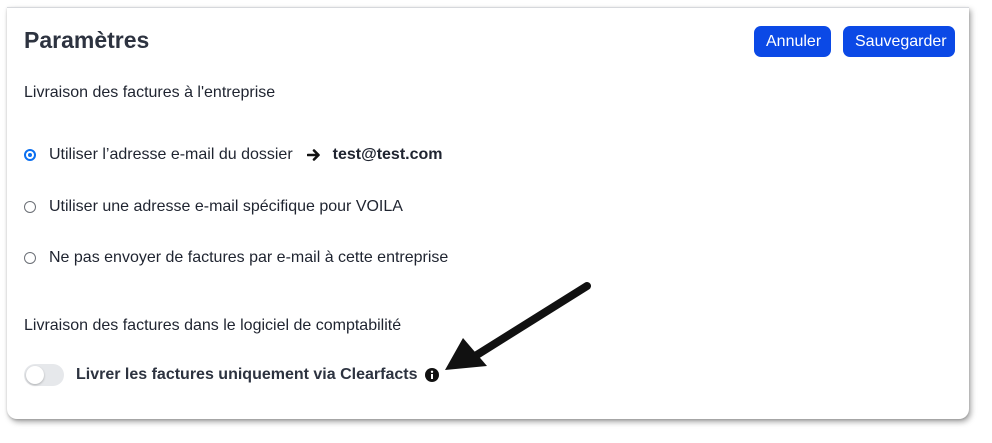  Describe the element at coordinates (87, 40) in the screenshot. I see `page-title: Paramètres` at that location.